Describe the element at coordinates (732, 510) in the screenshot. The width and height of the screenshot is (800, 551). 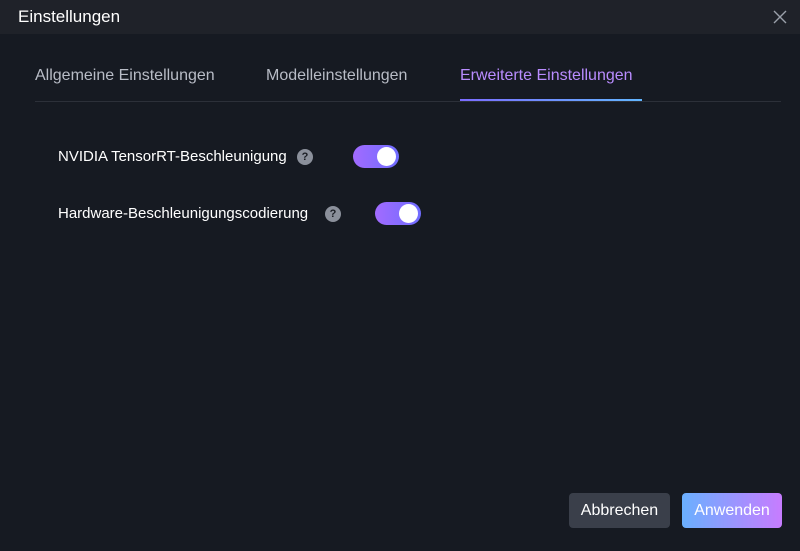
I see `apply-button: Anwenden` at that location.